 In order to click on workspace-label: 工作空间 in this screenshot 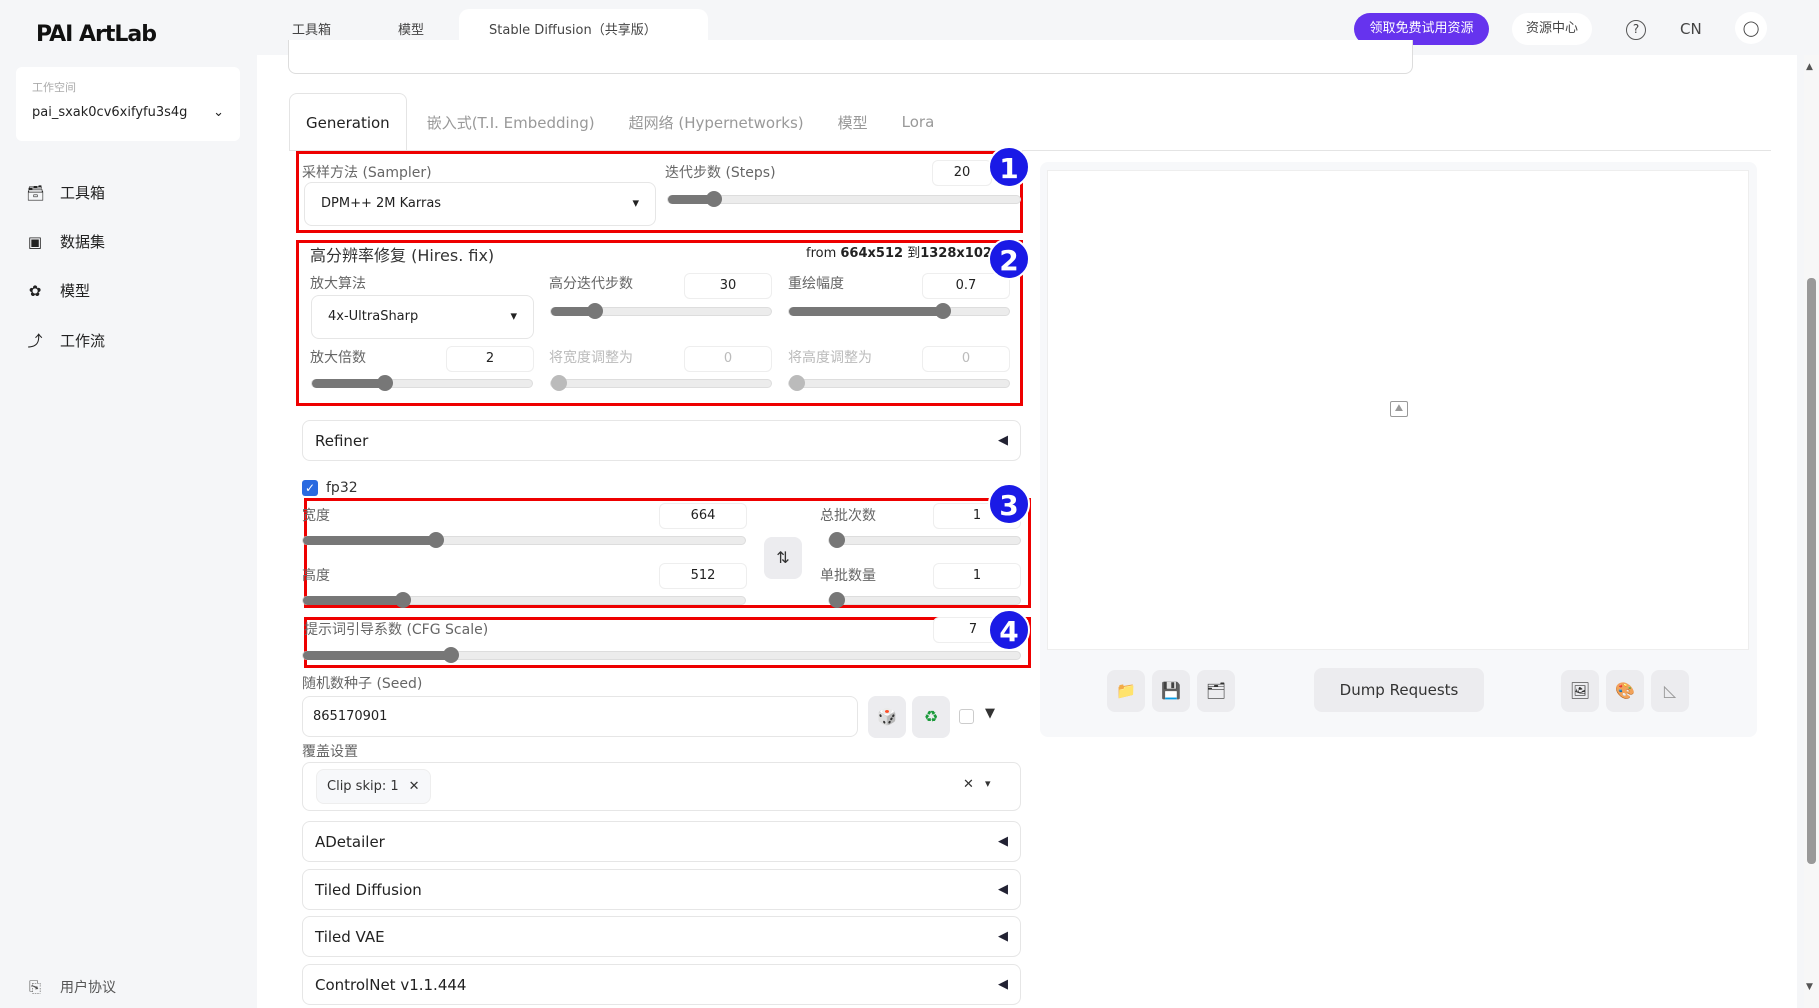, I will do `click(54, 87)`.